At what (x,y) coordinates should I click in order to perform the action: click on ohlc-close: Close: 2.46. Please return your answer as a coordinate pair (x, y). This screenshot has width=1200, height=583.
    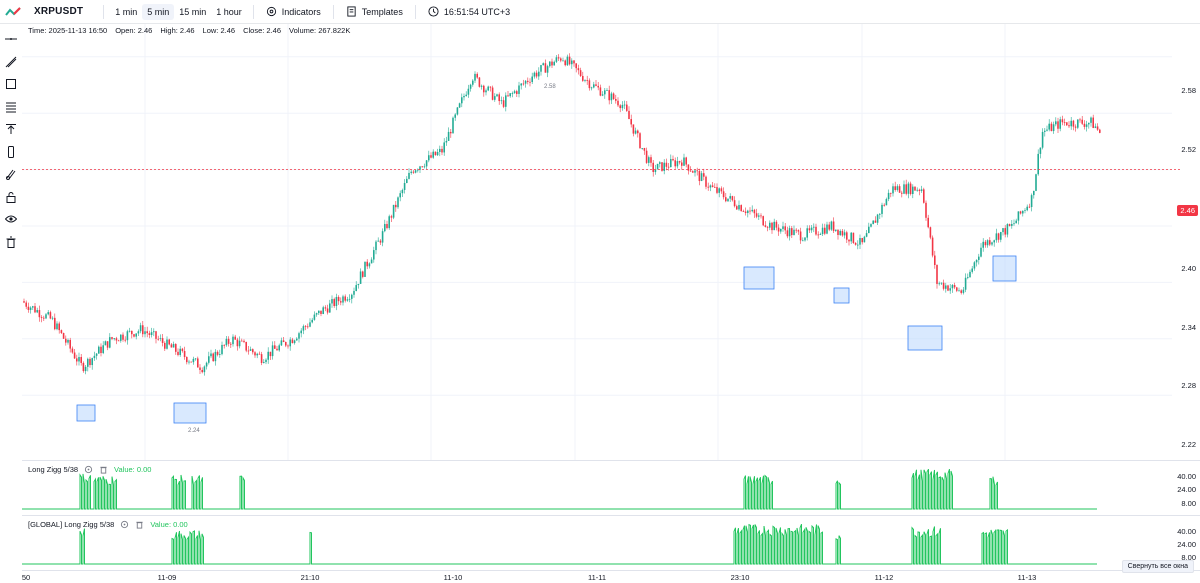
    Looking at the image, I should click on (262, 30).